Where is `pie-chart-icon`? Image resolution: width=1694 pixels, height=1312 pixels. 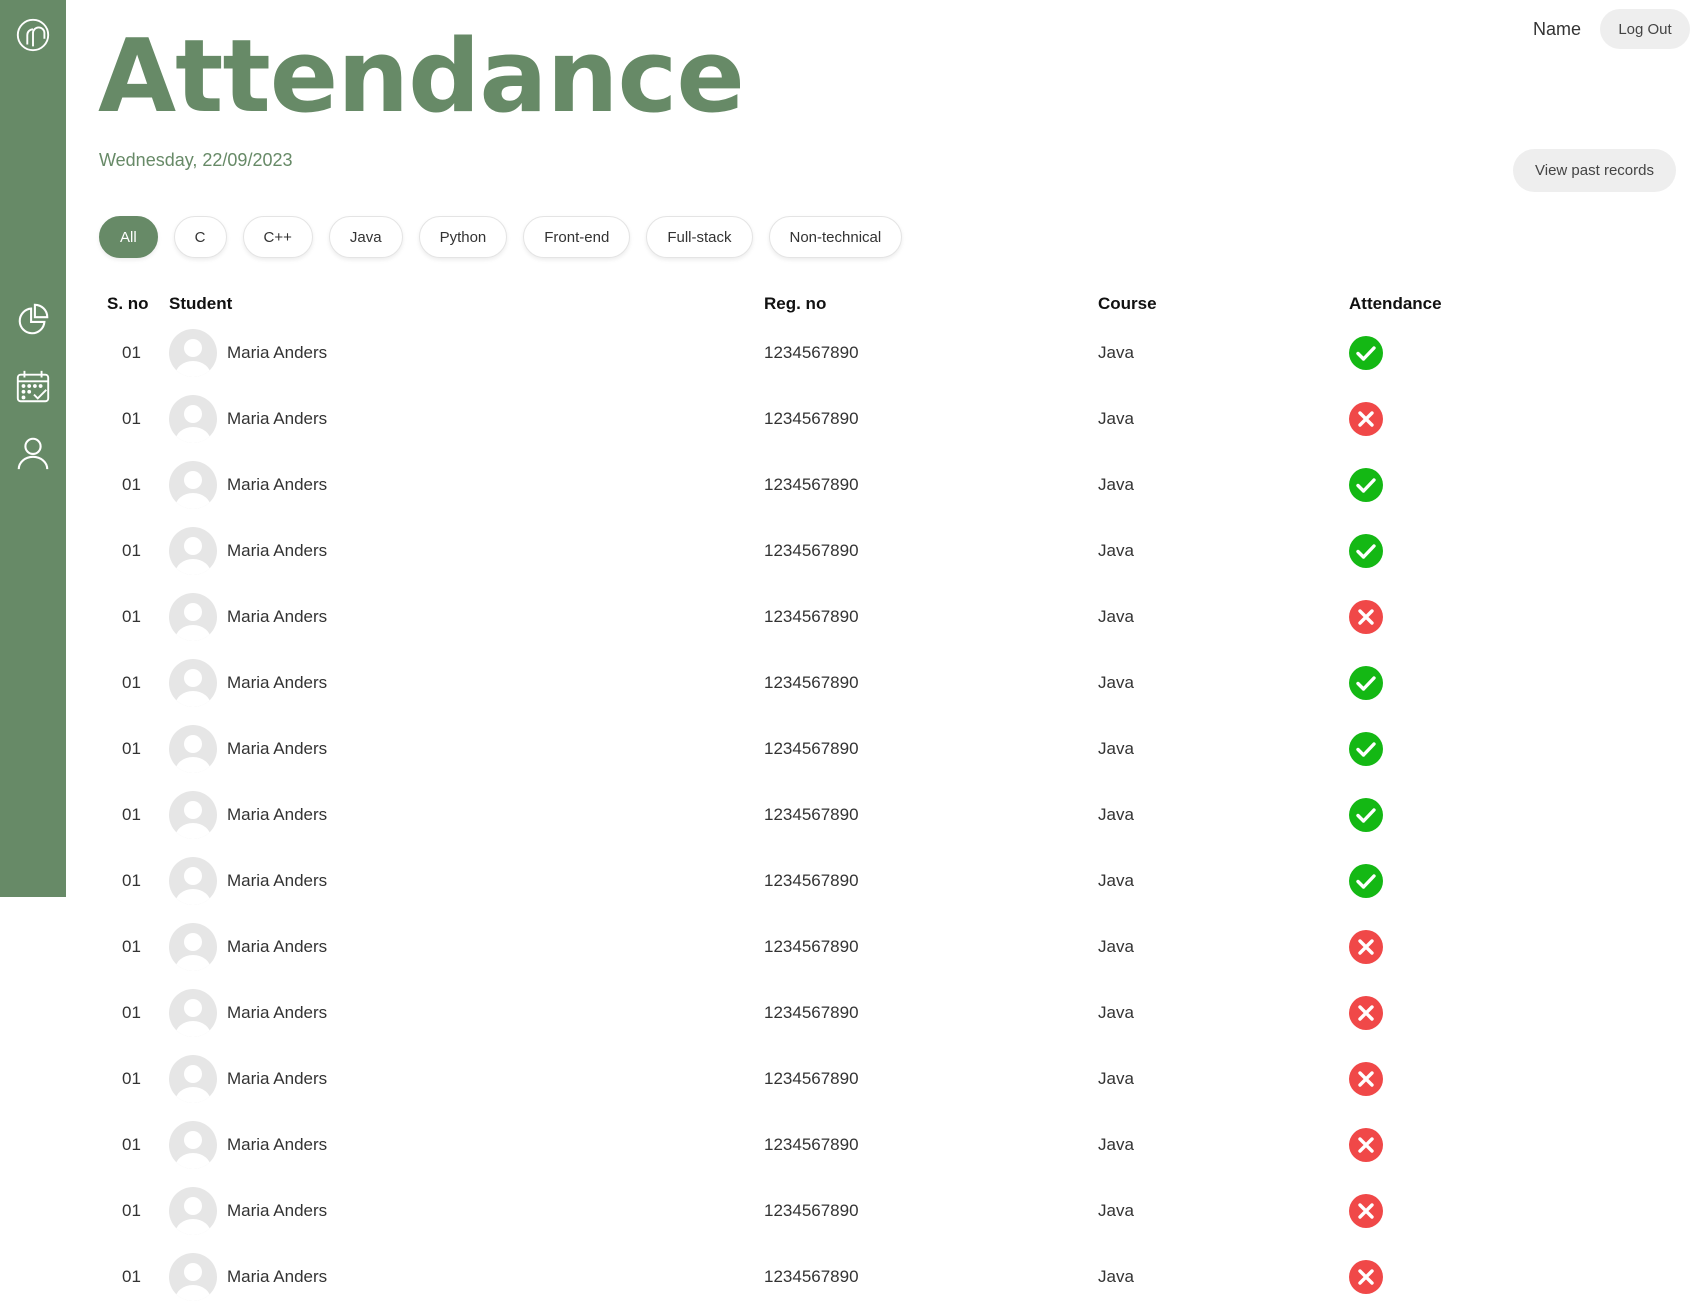
pie-chart-icon is located at coordinates (33, 320).